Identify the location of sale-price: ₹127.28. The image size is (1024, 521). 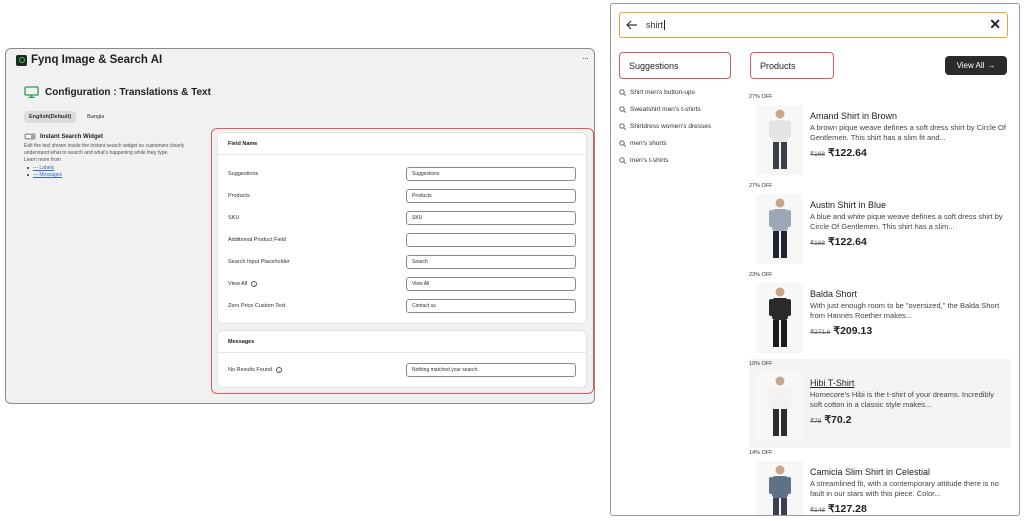
(847, 509).